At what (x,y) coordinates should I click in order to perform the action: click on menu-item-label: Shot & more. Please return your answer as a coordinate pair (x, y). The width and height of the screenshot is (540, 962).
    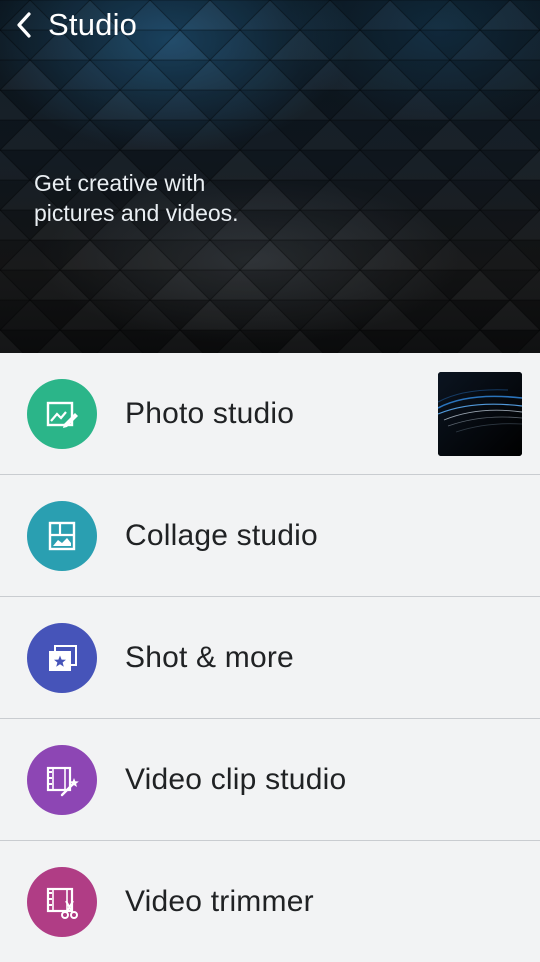
    Looking at the image, I should click on (209, 657).